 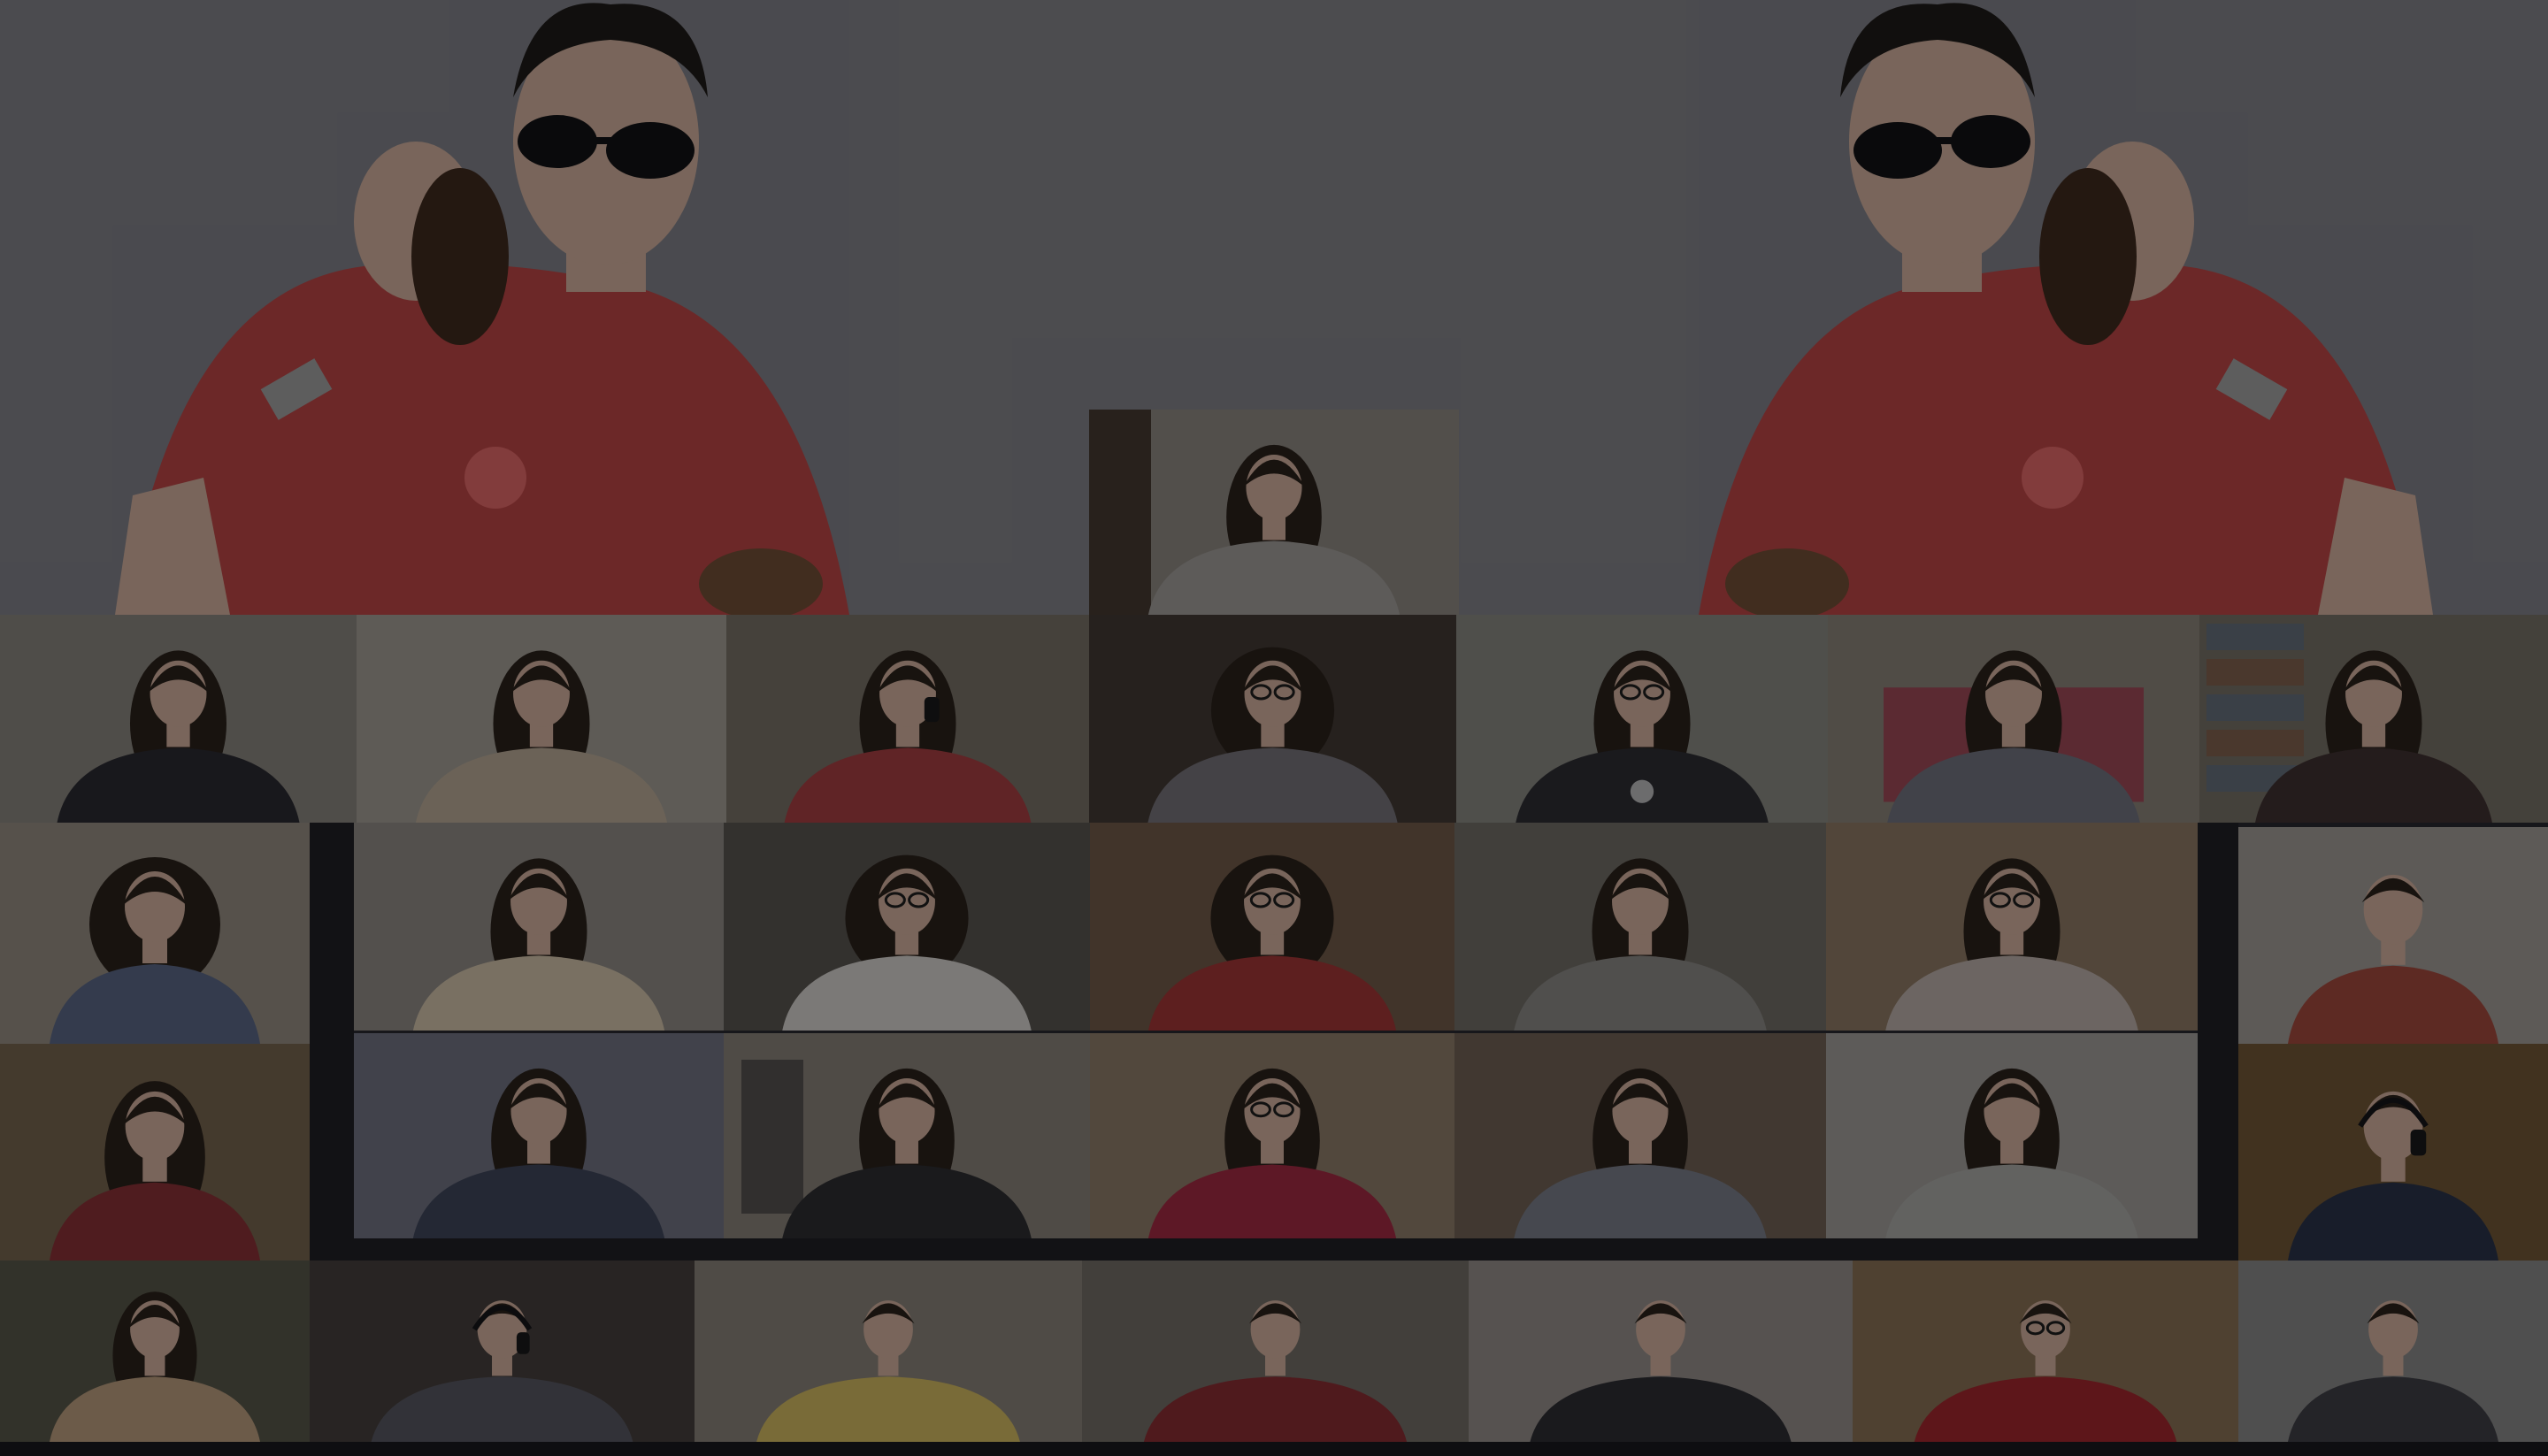 I want to click on door-frame, so click(x=1120, y=512).